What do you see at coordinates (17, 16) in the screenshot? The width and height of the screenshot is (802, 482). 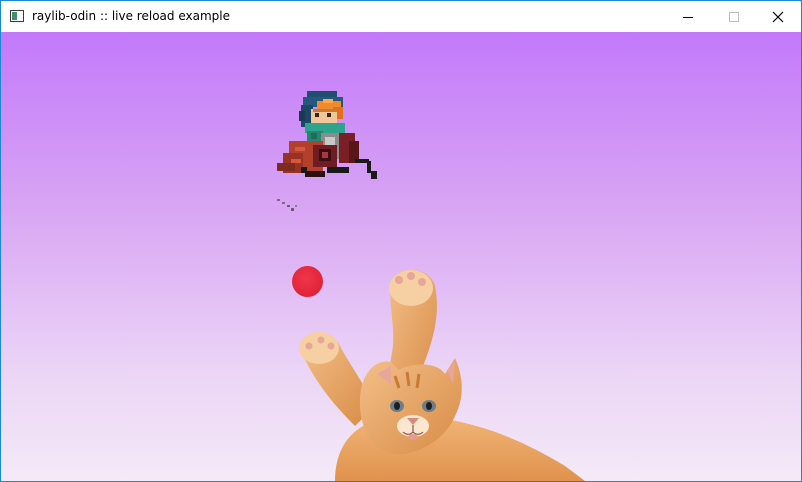 I see `app-window-icon` at bounding box center [17, 16].